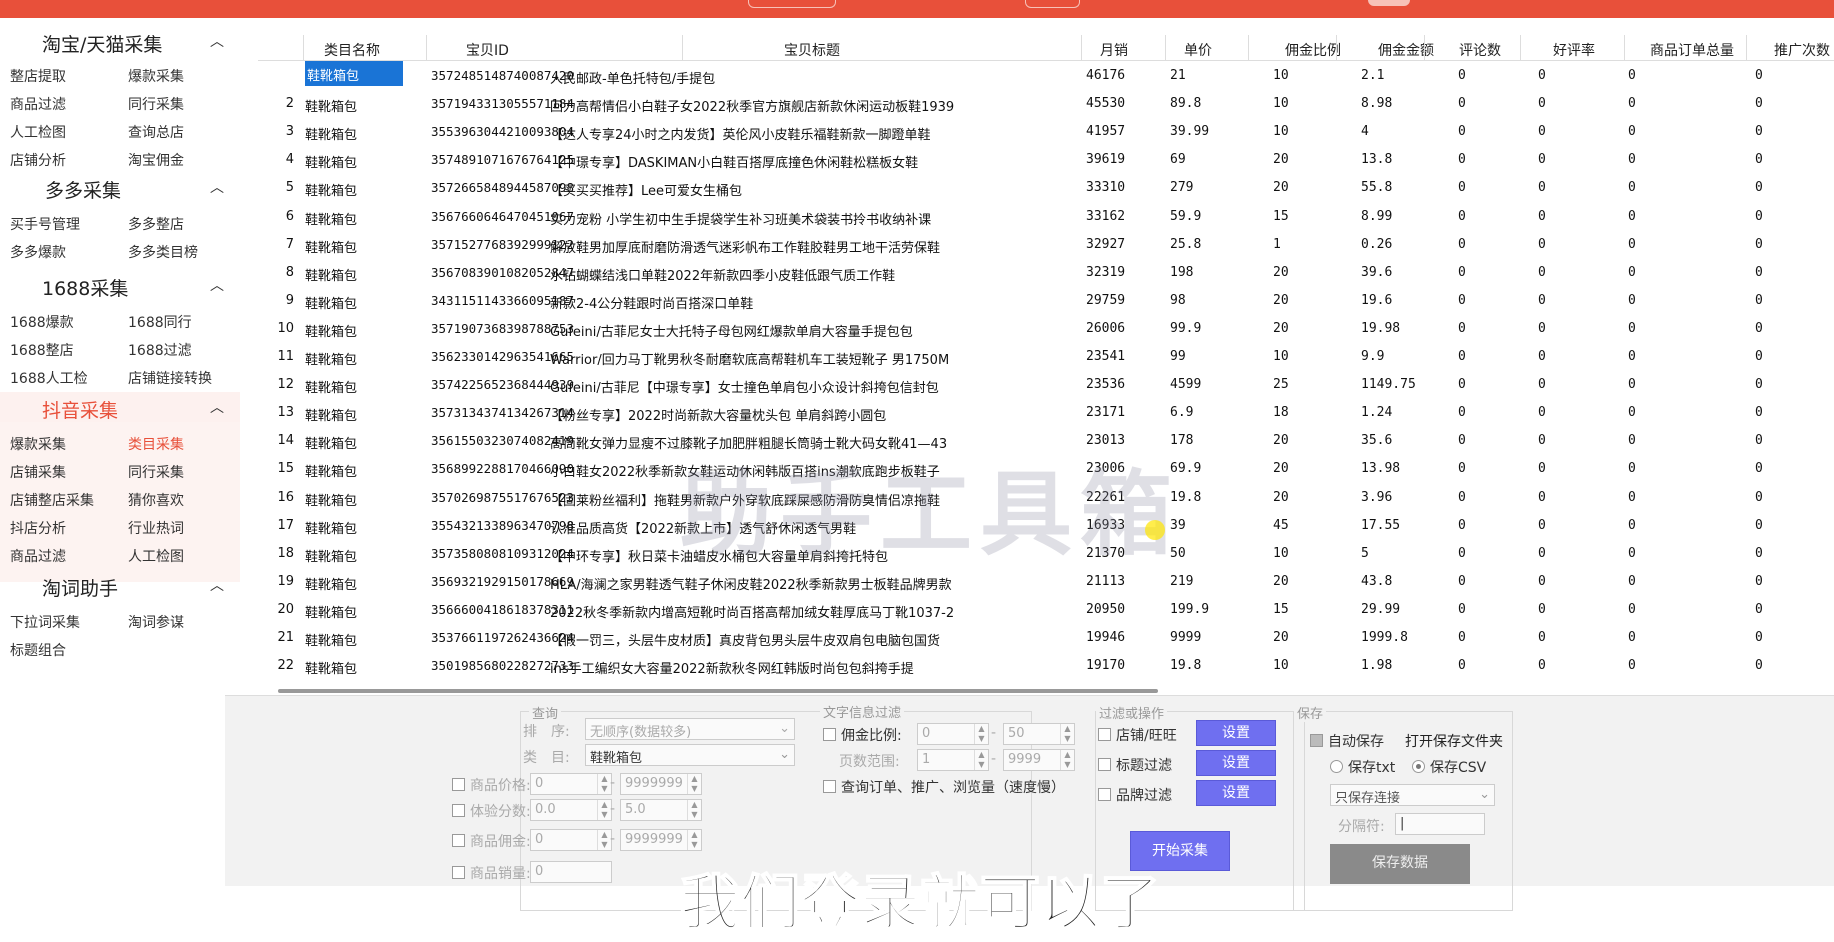 The height and width of the screenshot is (942, 1834). What do you see at coordinates (156, 224) in the screenshot?
I see `sidebar-item: 多多整店` at bounding box center [156, 224].